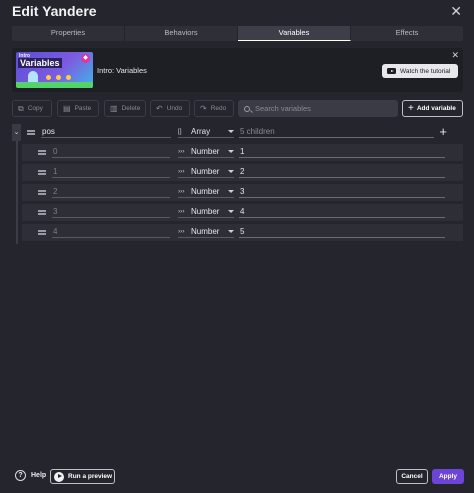 The image size is (474, 493). I want to click on paste-button: ▤ Paste, so click(78, 108).